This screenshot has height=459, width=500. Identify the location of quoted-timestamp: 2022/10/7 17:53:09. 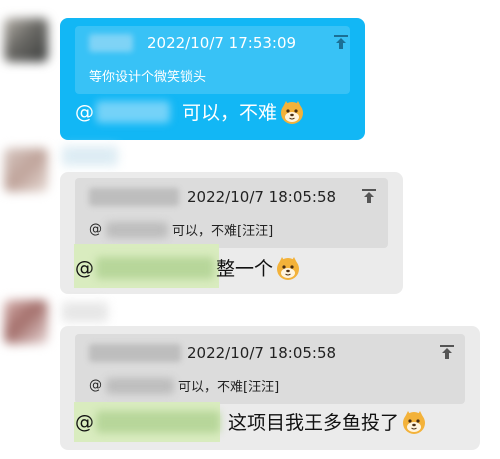
(222, 43).